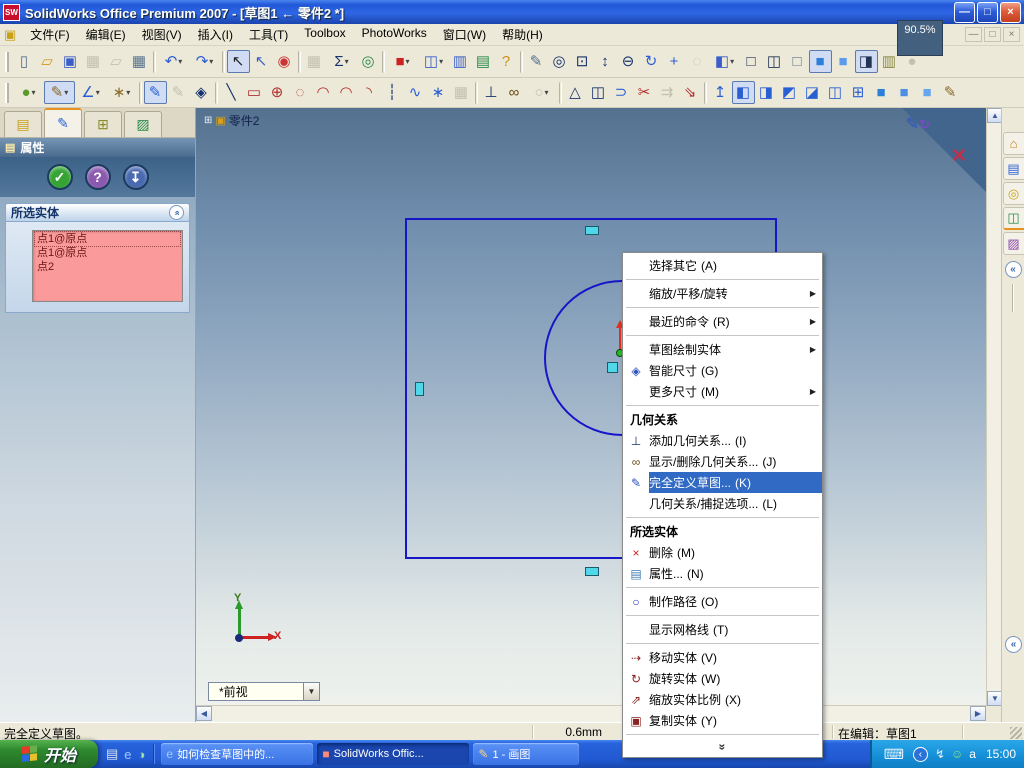 The height and width of the screenshot is (768, 1024). Describe the element at coordinates (7, 92) in the screenshot. I see `toolbar-grip` at that location.